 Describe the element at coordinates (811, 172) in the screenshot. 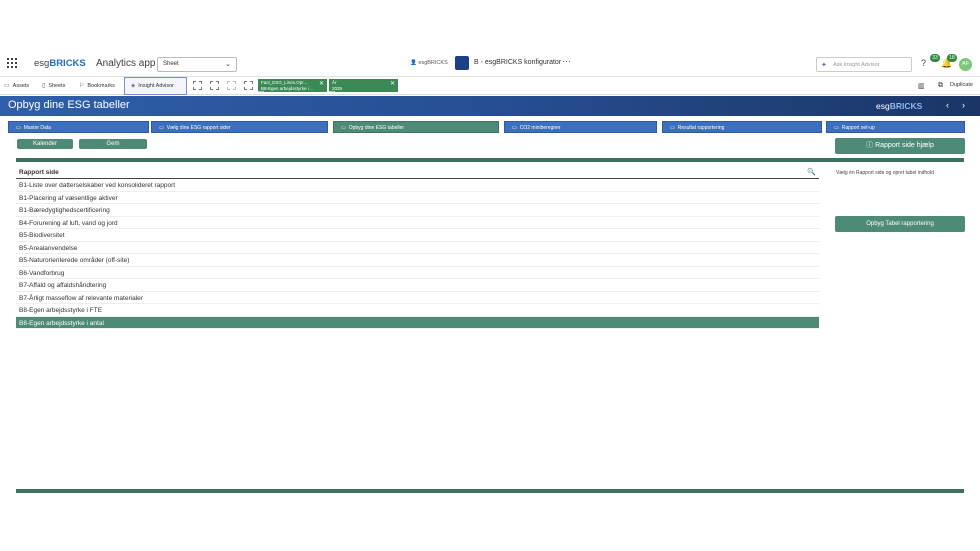

I see `search-icon: 🔍` at that location.